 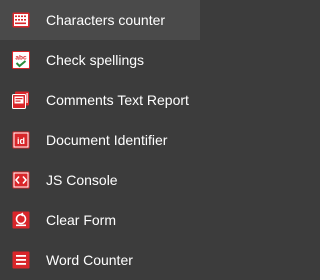 I want to click on check-spellings-icon-text: abc, so click(x=21, y=58).